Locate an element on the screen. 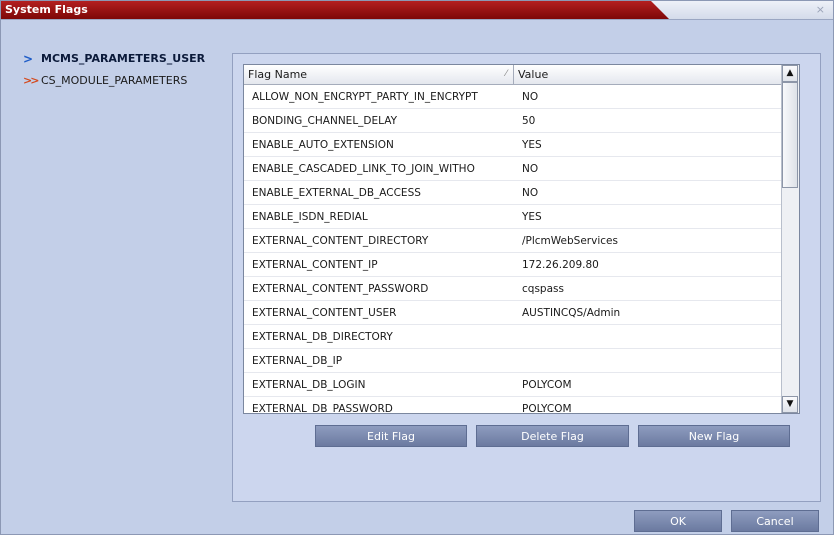 This screenshot has width=834, height=535. tree-item-label: MCMS_PARAMETERS_USER is located at coordinates (123, 58).